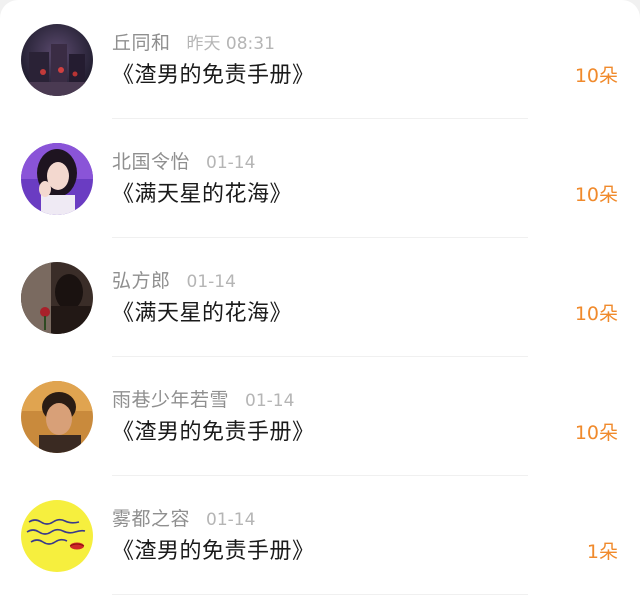 This screenshot has width=640, height=614. I want to click on avatar-person-with-rose-icon, so click(57, 298).